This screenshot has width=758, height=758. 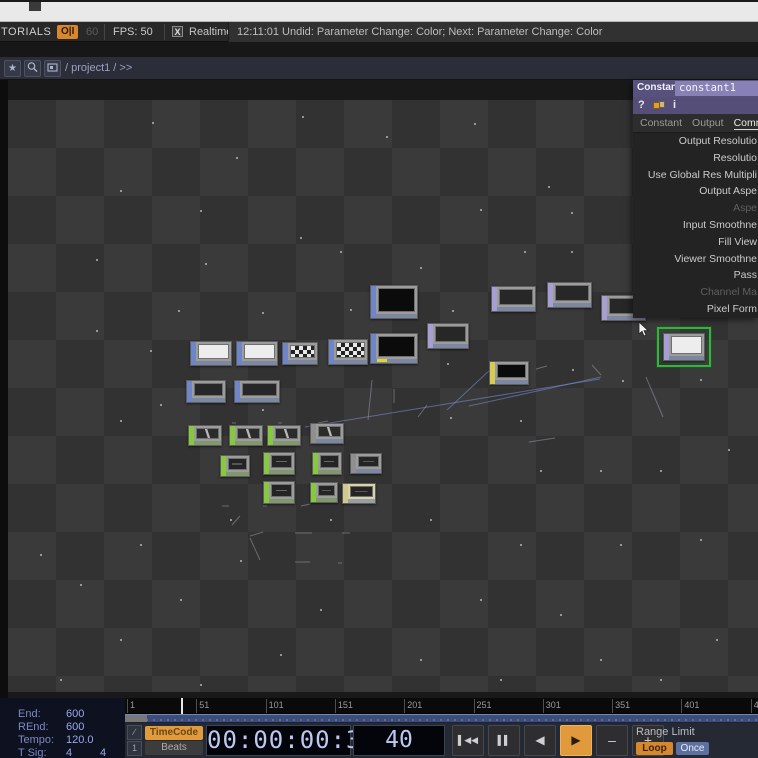 What do you see at coordinates (553, 705) in the screenshot?
I see `ruler-tick-label: 301` at bounding box center [553, 705].